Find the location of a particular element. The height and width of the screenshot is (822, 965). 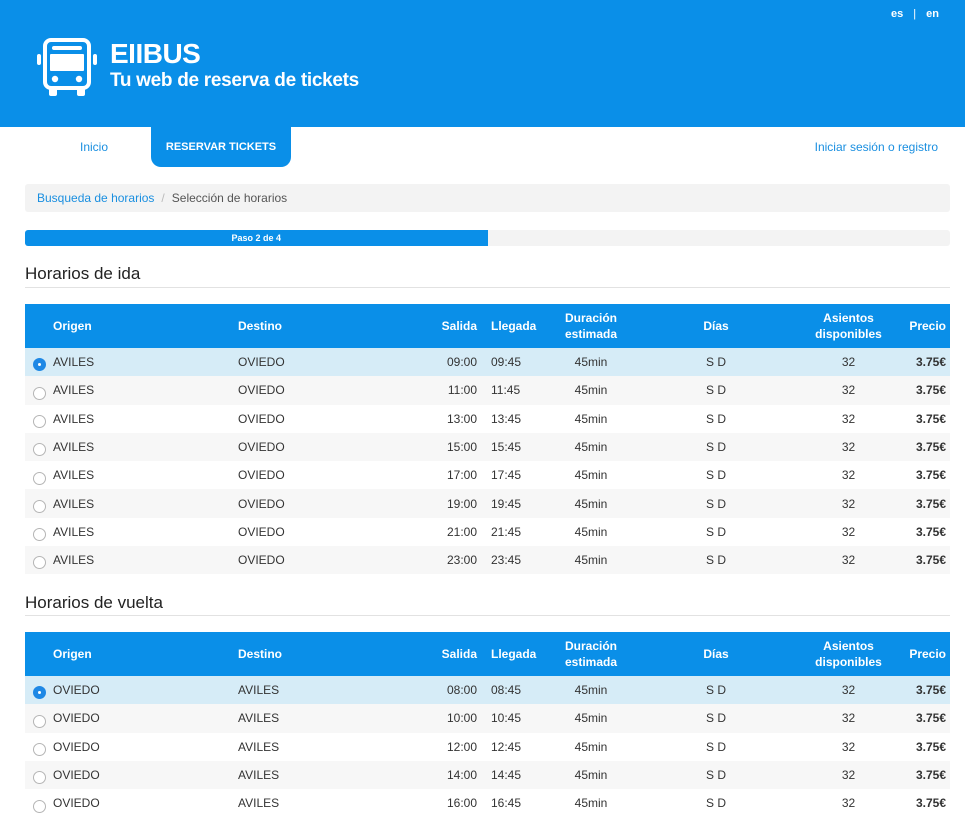

table-row: AVILES OVIEDO 23:00 23:45 45min S D 32 3.75€ is located at coordinates (487, 560).